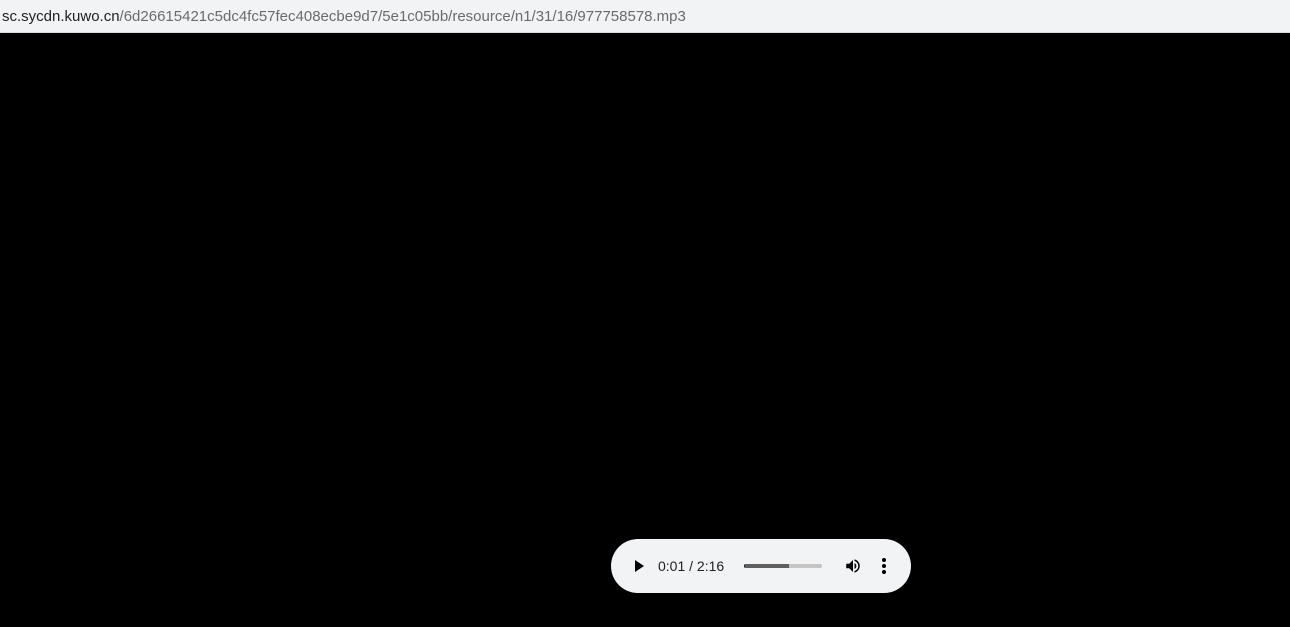  I want to click on url-host: sc.sycdn.kuwo.cn, so click(61, 16).